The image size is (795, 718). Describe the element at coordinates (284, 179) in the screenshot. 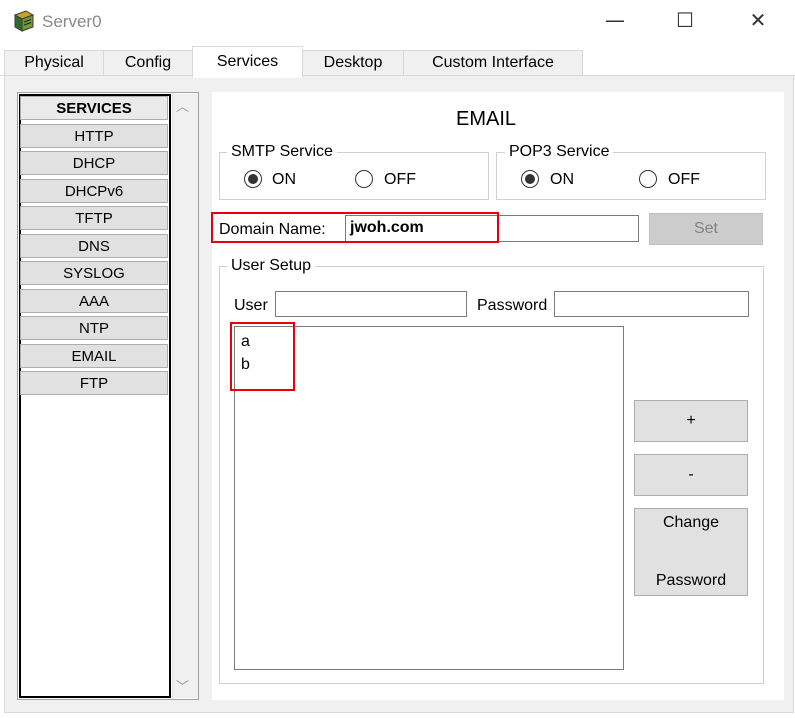

I see `smtp-on-label: ON` at that location.